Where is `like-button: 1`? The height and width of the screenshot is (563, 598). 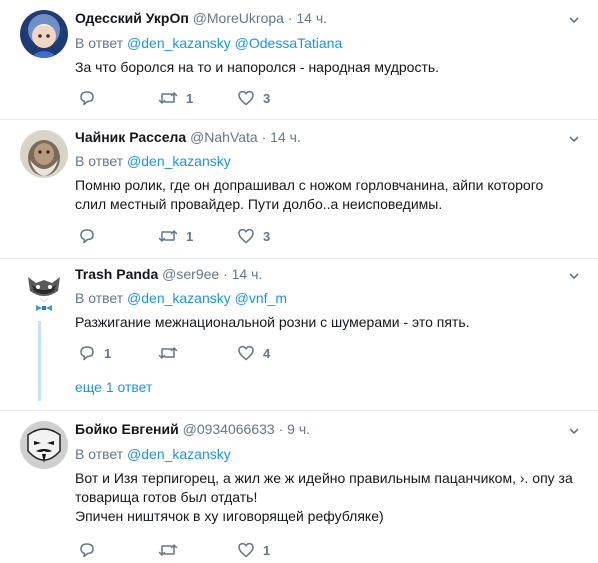
like-button: 1 is located at coordinates (253, 550).